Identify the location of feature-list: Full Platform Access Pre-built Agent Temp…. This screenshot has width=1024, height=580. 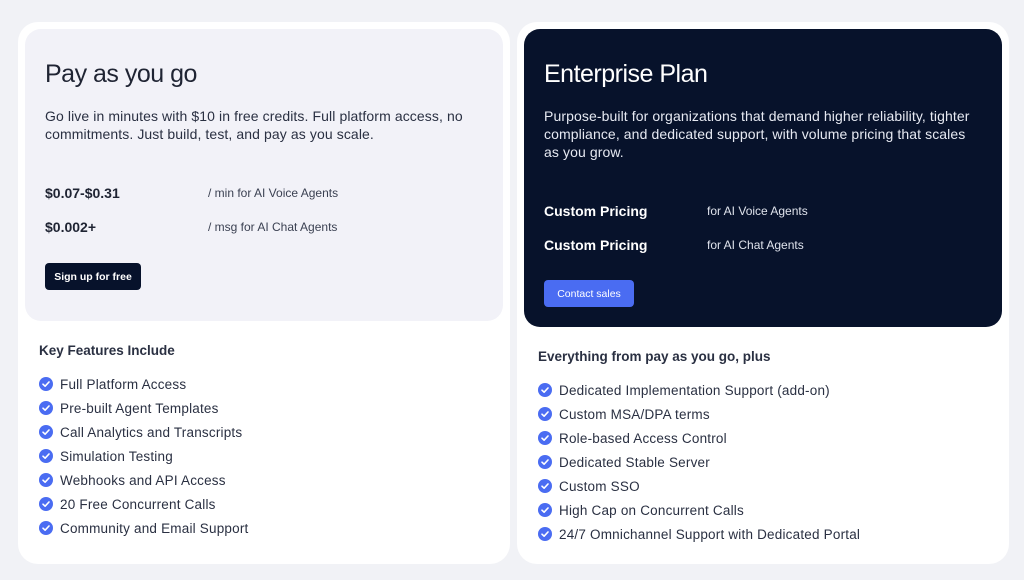
(143, 456).